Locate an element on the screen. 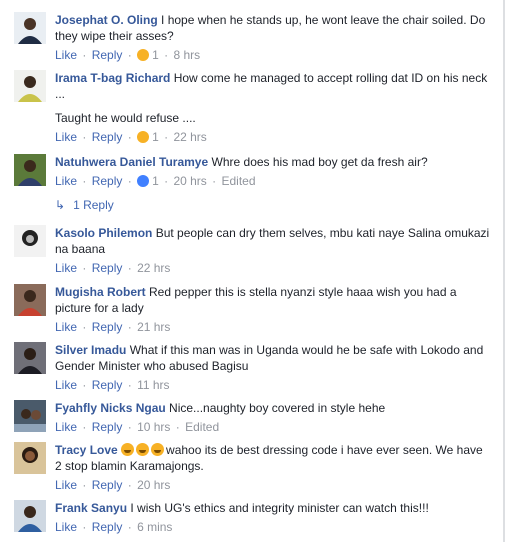  comment-text: Nice...naughty boy covered in style hehe is located at coordinates (277, 408).